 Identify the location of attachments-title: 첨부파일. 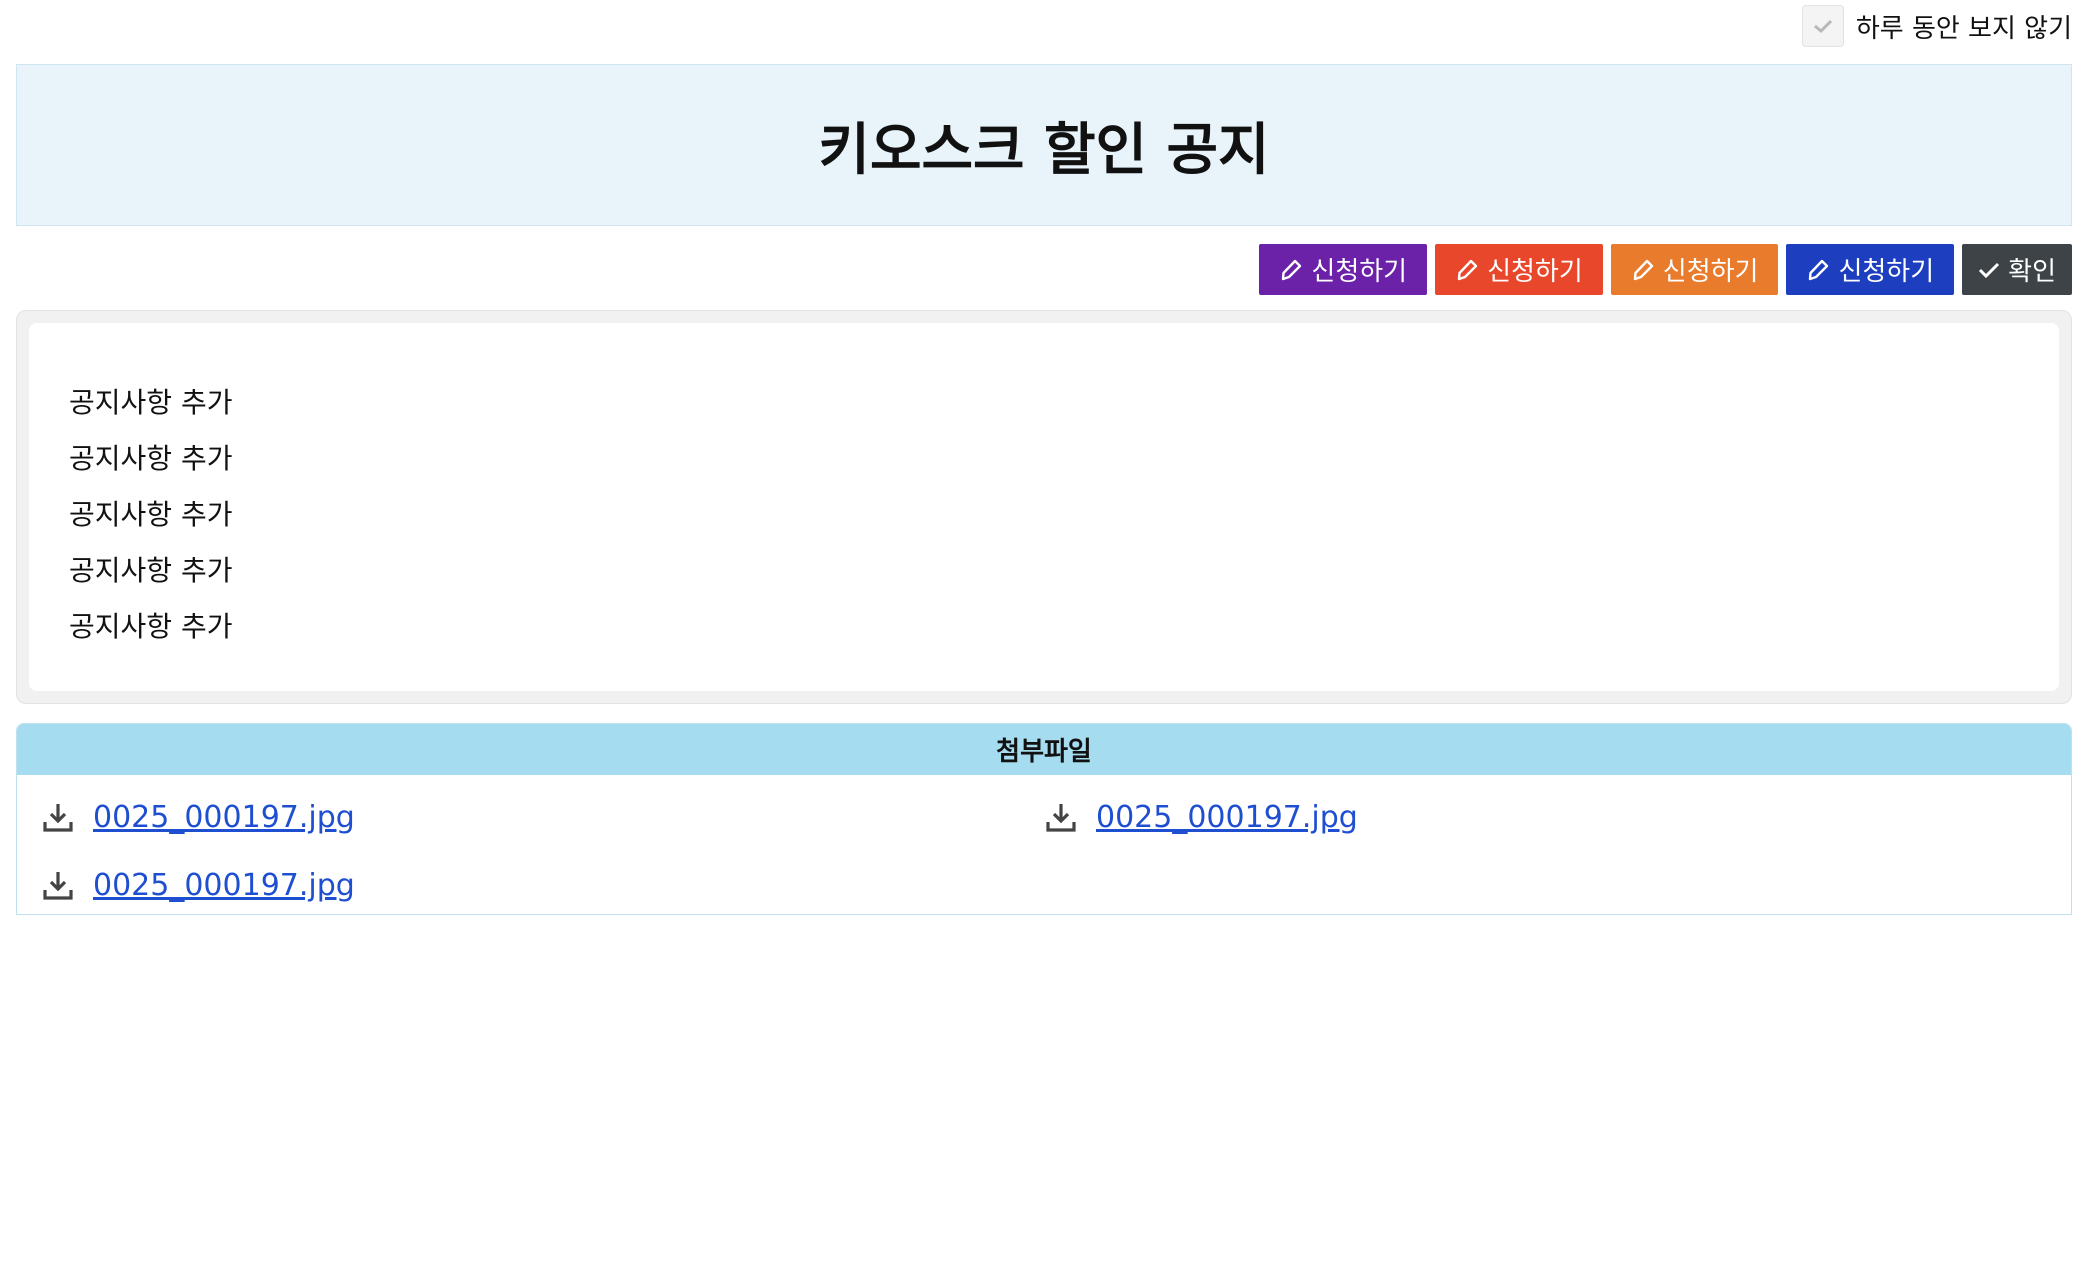
(1044, 749).